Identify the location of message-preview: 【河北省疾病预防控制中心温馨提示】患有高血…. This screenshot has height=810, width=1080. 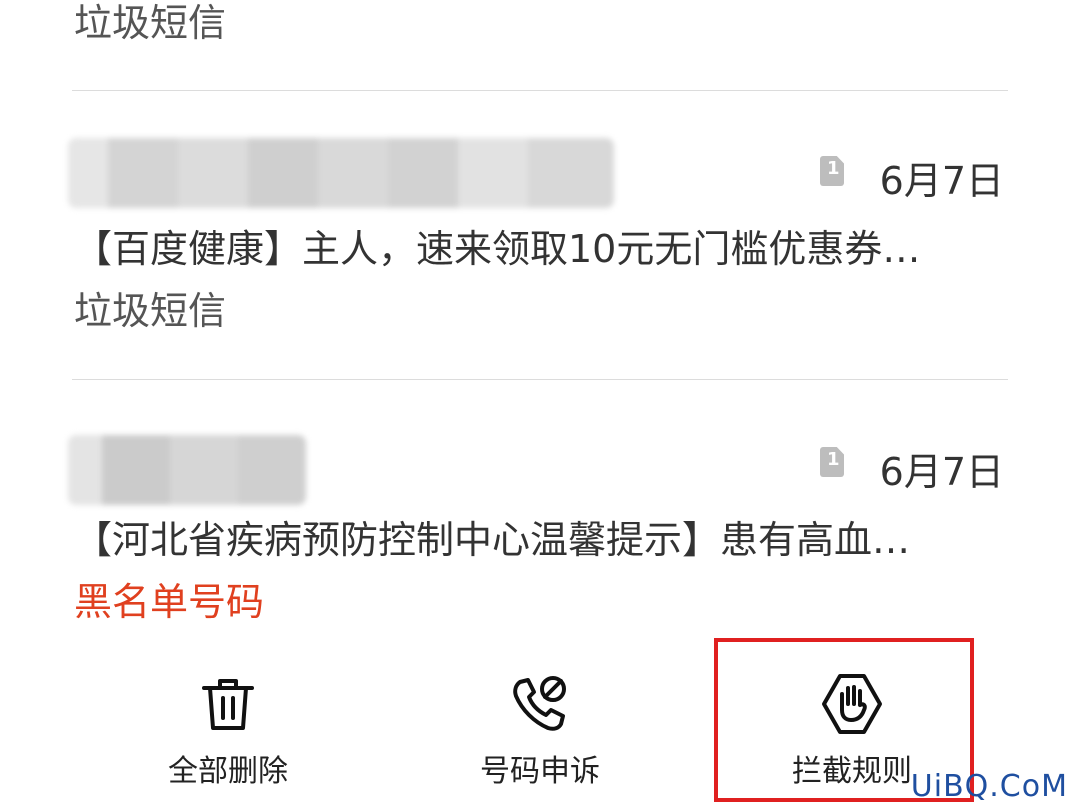
(492, 540).